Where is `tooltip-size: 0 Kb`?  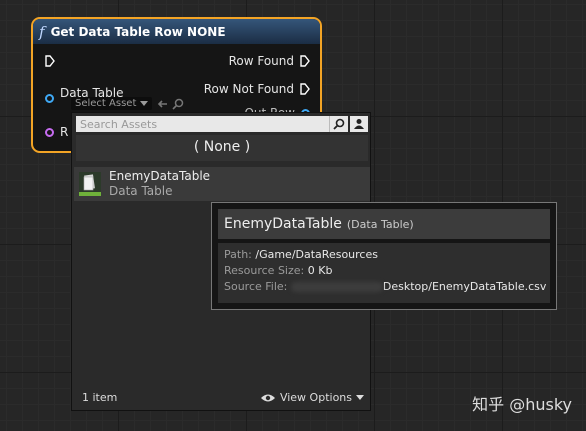
tooltip-size: 0 Kb is located at coordinates (320, 270).